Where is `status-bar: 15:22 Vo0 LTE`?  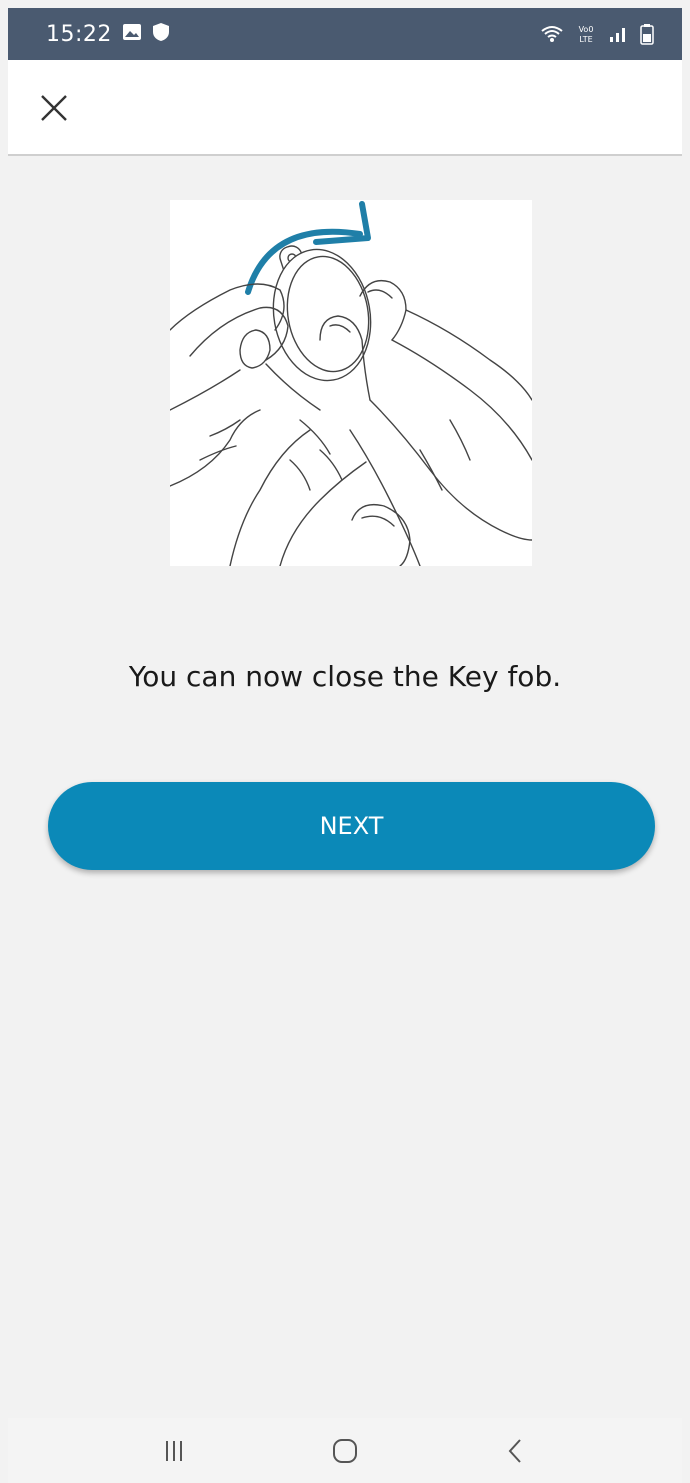 status-bar: 15:22 Vo0 LTE is located at coordinates (345, 34).